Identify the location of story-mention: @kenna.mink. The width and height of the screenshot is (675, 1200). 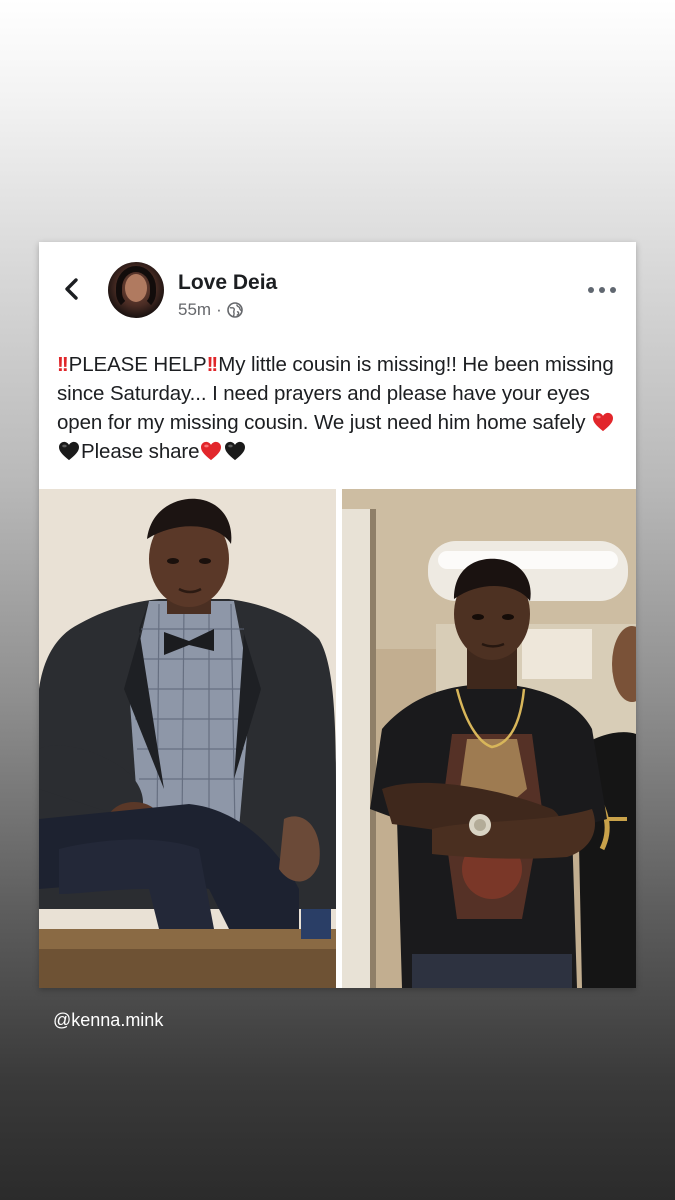
(108, 1020).